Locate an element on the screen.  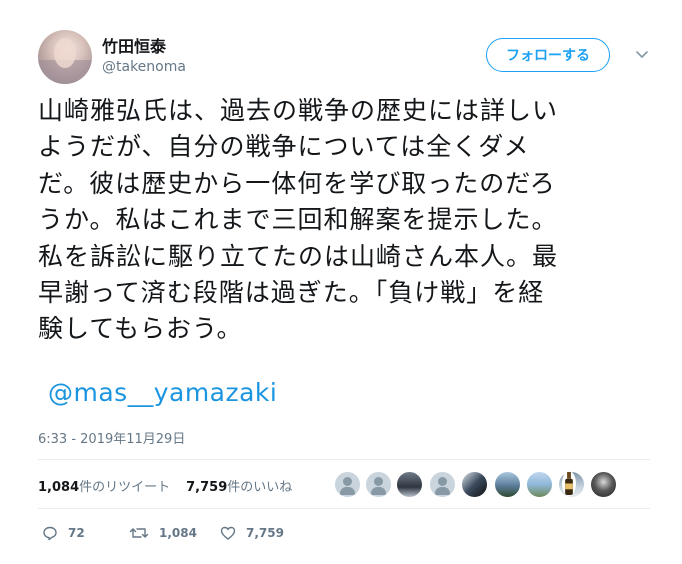
tweet-line: ようだが、自分の戦争については全くダメ is located at coordinates (284, 147).